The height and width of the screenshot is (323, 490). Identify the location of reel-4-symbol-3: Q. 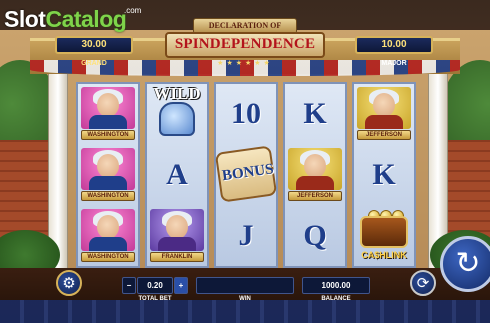
(315, 236).